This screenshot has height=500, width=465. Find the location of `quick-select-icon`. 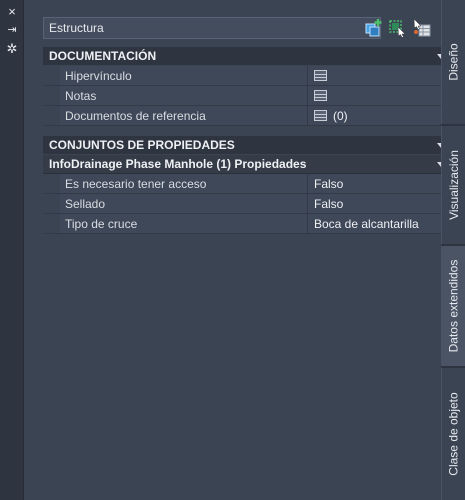

quick-select-icon is located at coordinates (397, 29).